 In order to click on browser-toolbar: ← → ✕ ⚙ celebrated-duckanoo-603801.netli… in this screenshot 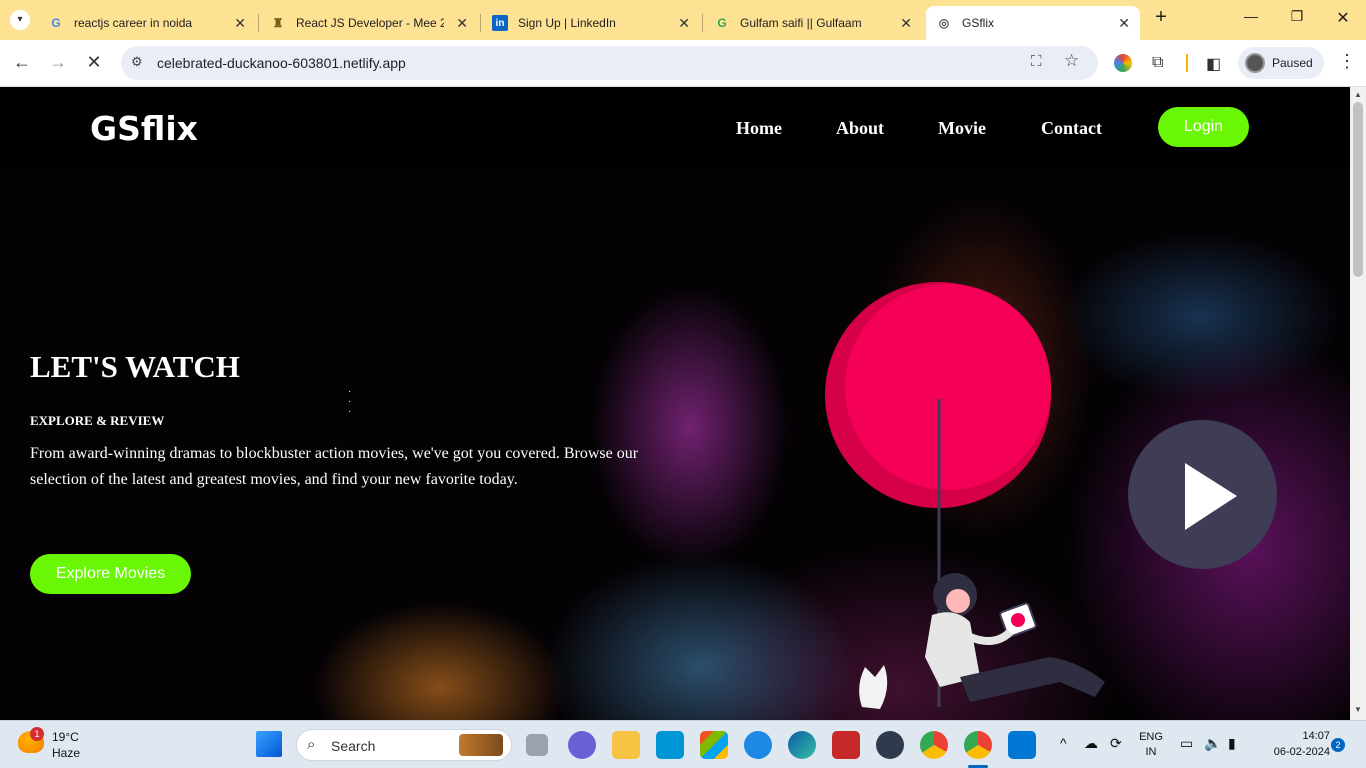, I will do `click(683, 63)`.